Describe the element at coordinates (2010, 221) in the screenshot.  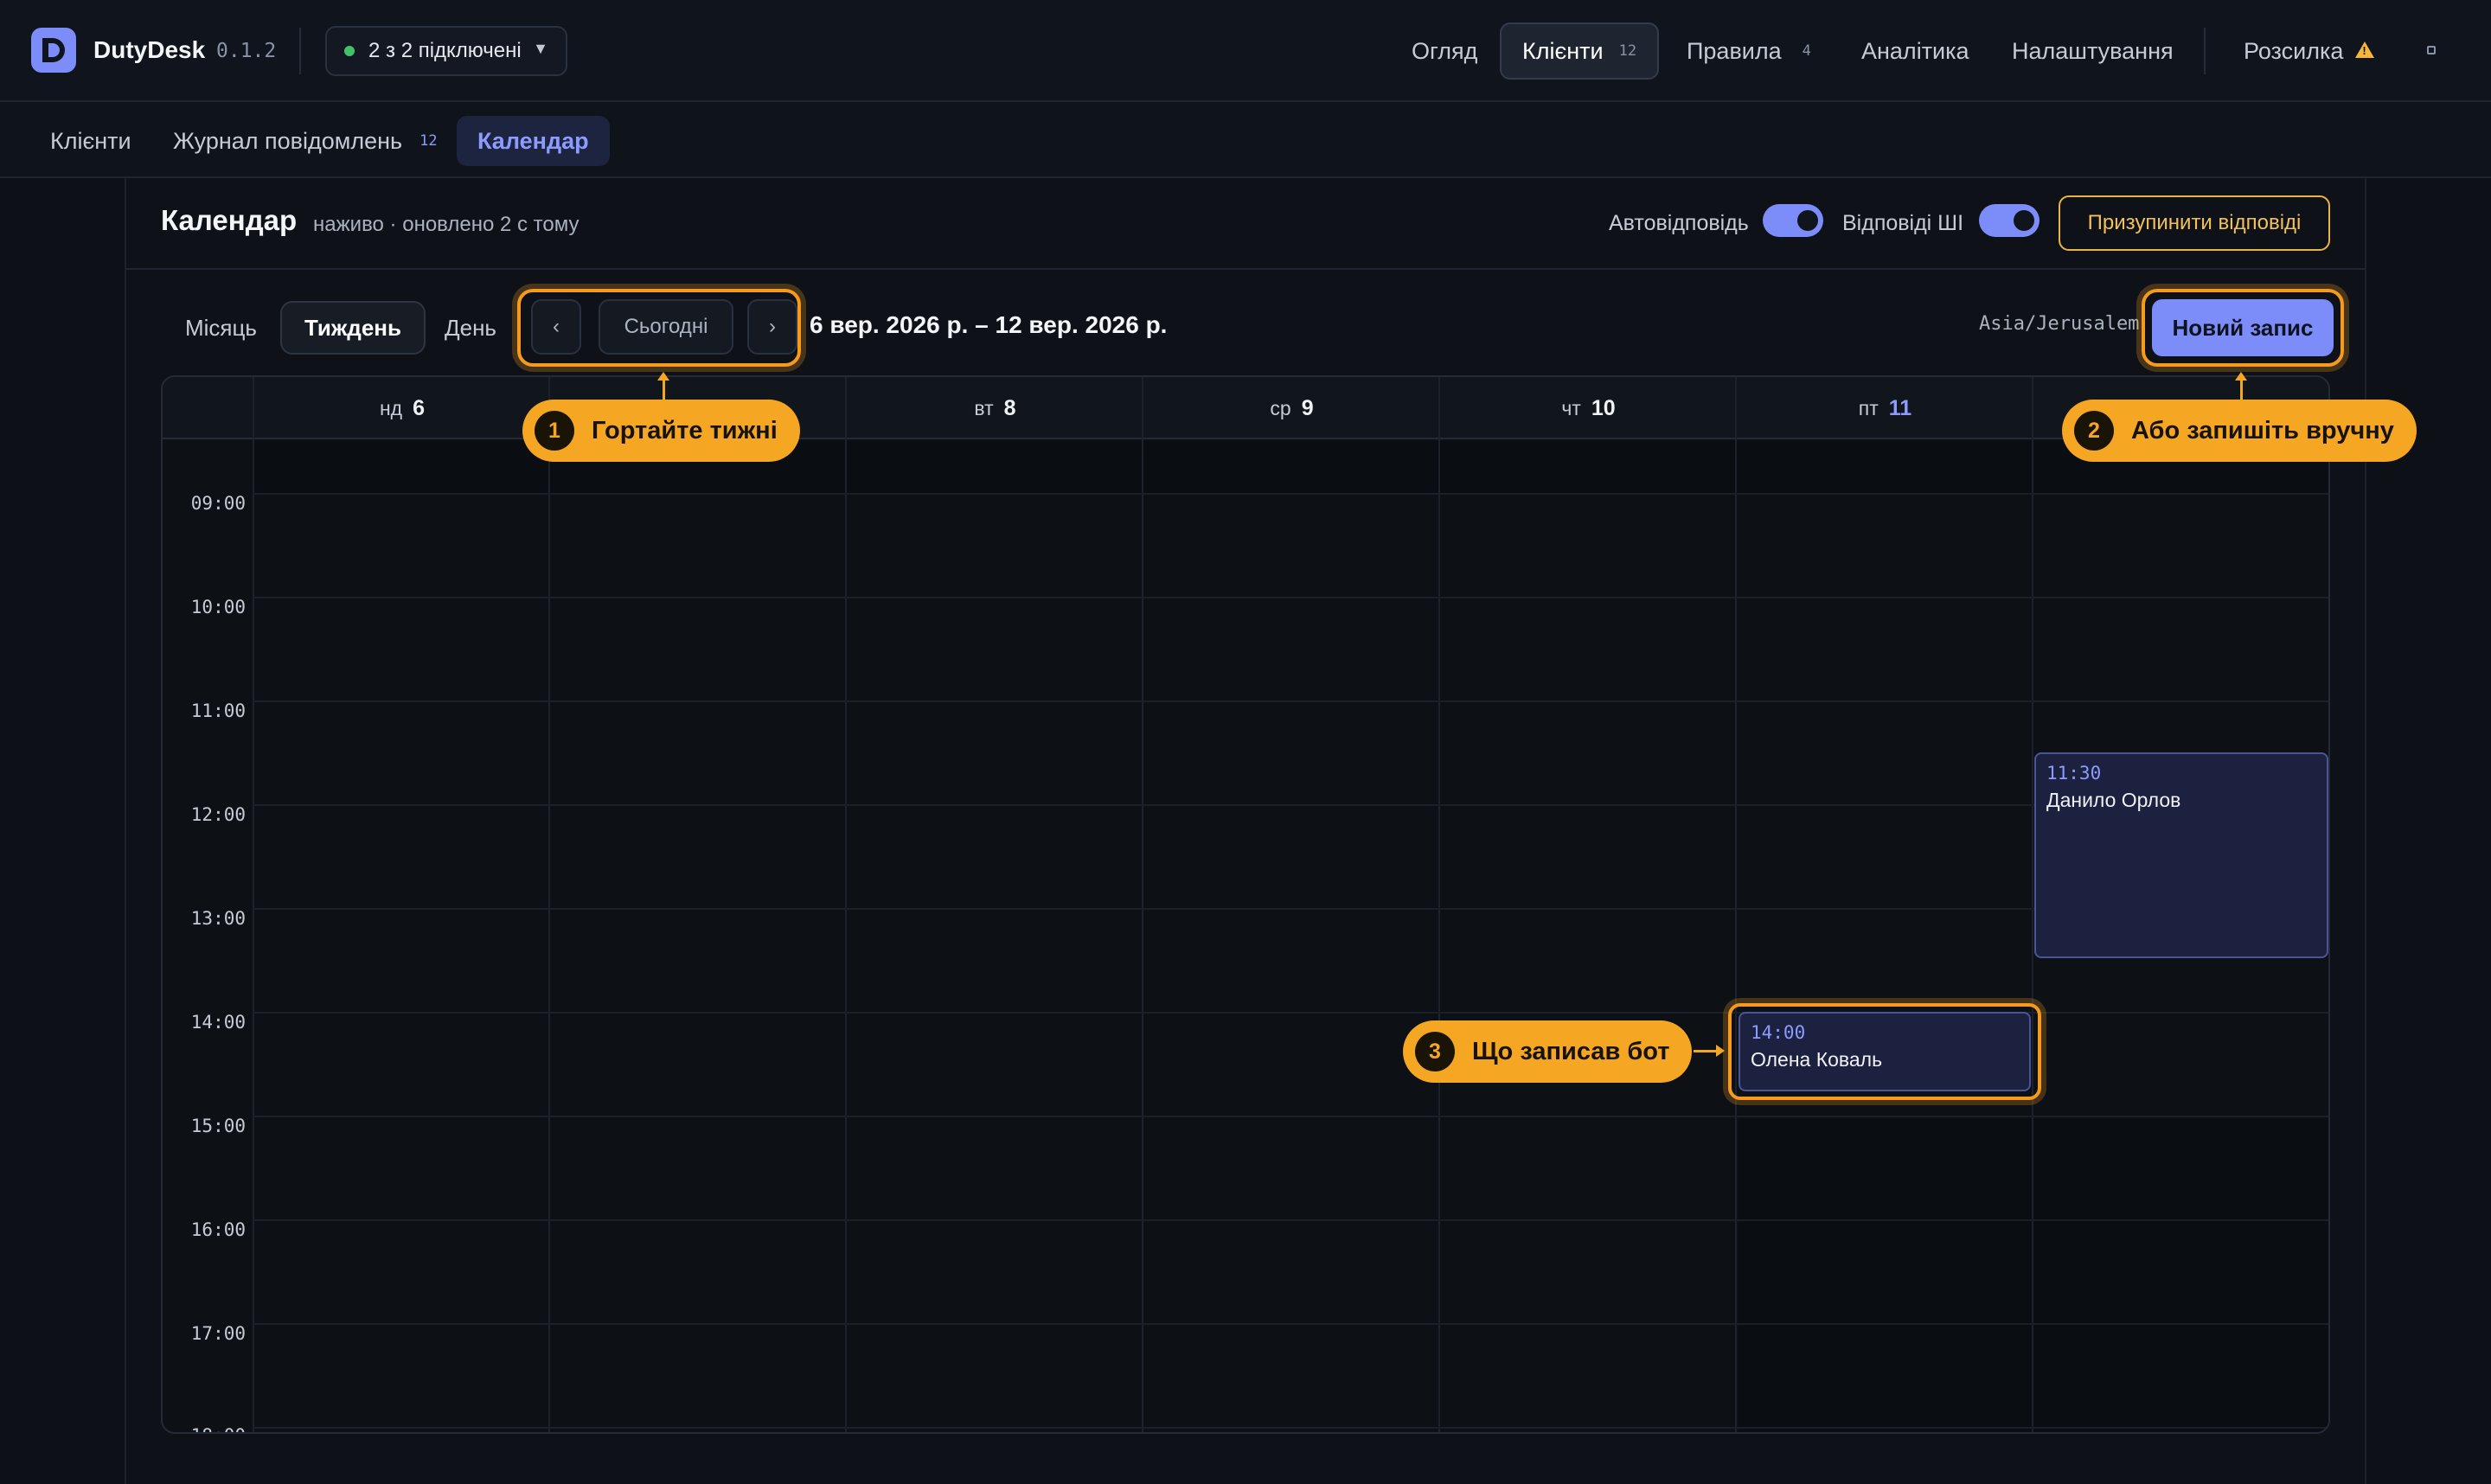
I see `ai-replies-toggle` at that location.